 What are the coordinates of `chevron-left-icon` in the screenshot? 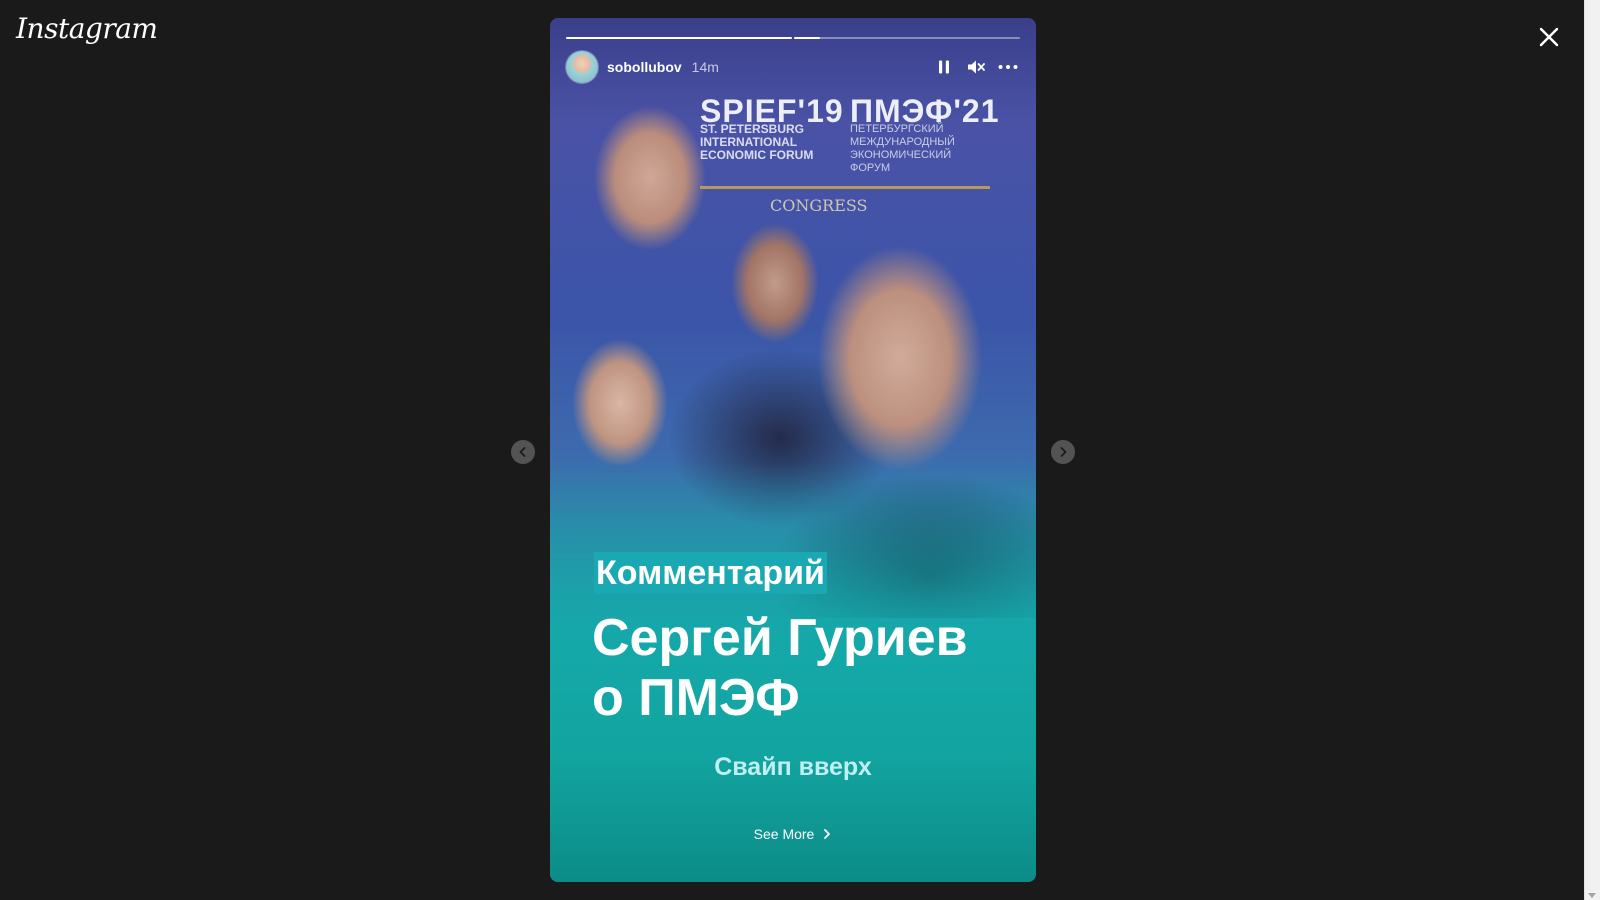 It's located at (522, 452).